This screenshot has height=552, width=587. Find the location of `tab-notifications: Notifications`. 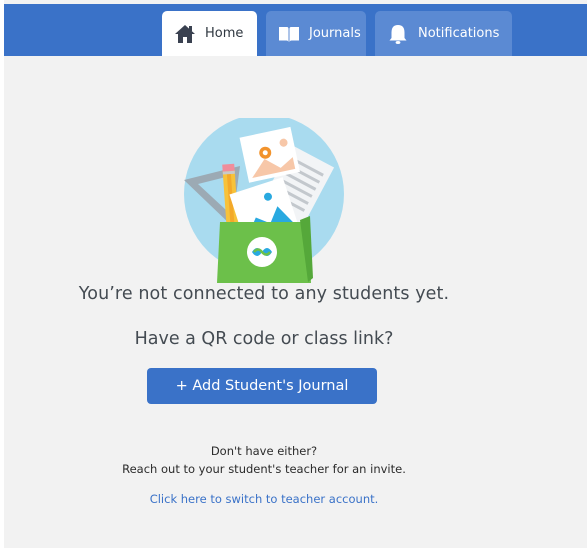

tab-notifications: Notifications is located at coordinates (443, 33).